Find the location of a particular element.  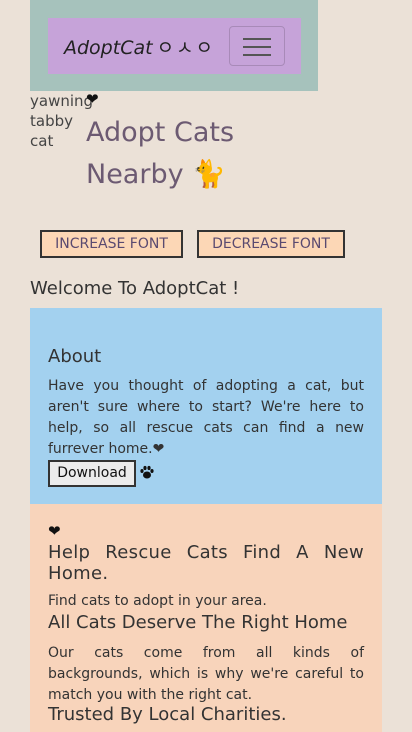

help-subtitle: Find cats to adopt in your area. is located at coordinates (157, 601).